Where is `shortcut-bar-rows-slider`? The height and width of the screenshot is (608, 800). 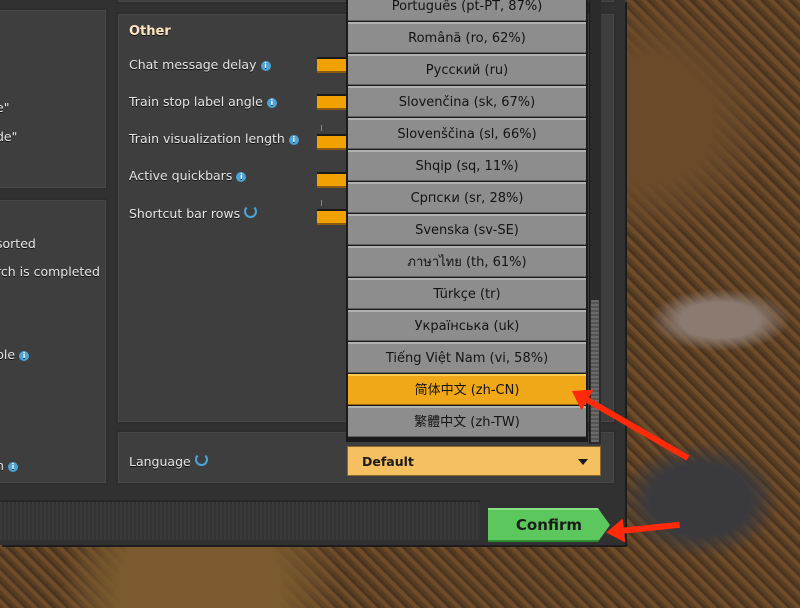
shortcut-bar-rows-slider is located at coordinates (332, 217).